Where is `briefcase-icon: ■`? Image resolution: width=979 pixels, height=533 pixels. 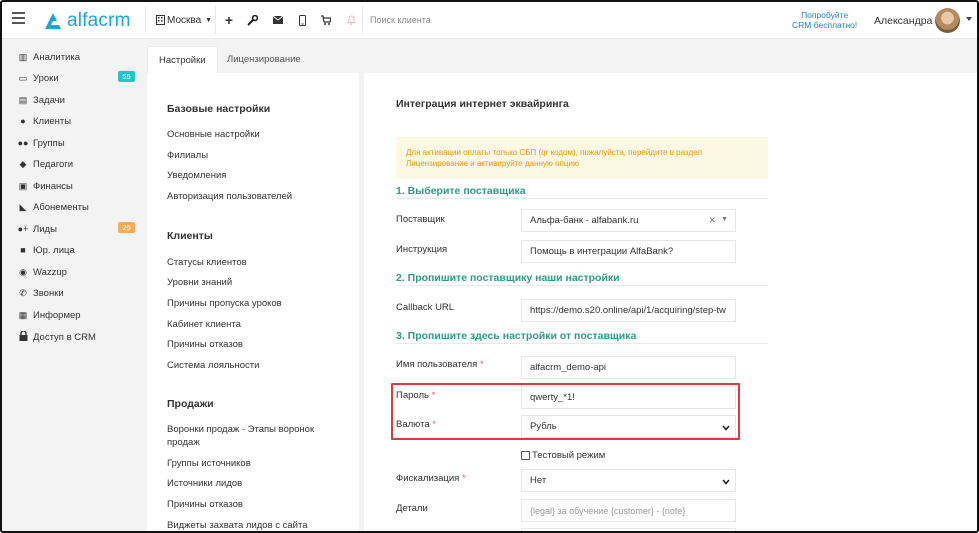 briefcase-icon: ■ is located at coordinates (23, 250).